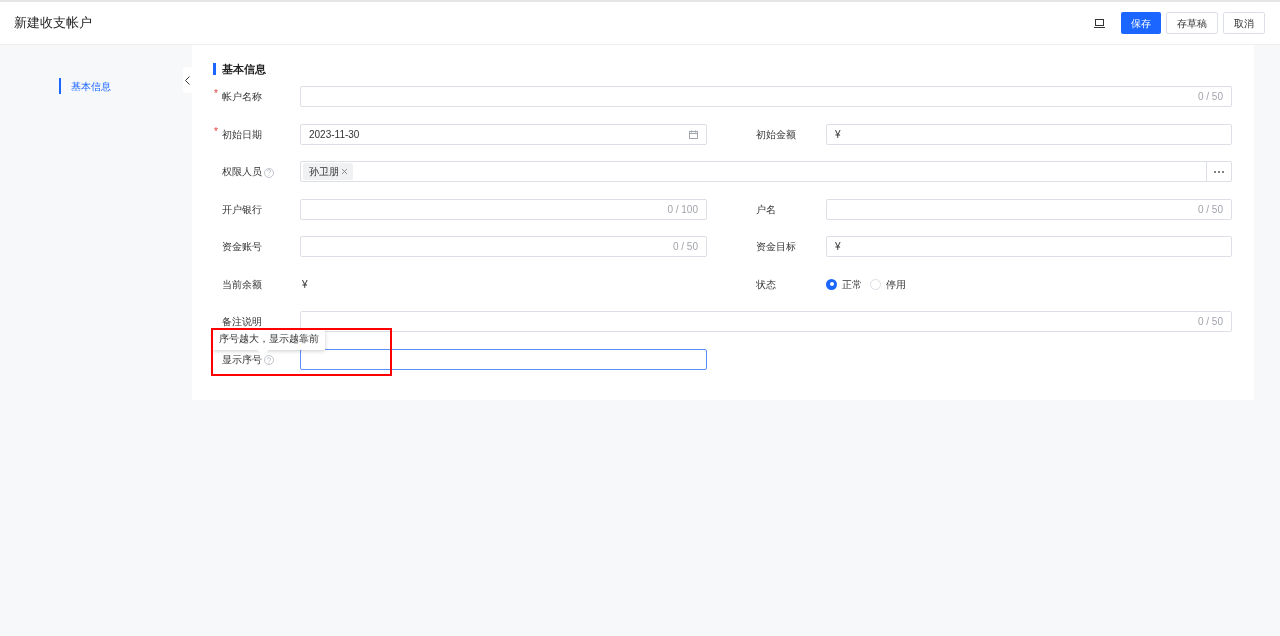  Describe the element at coordinates (682, 209) in the screenshot. I see `char-counter: 0 / 100` at that location.